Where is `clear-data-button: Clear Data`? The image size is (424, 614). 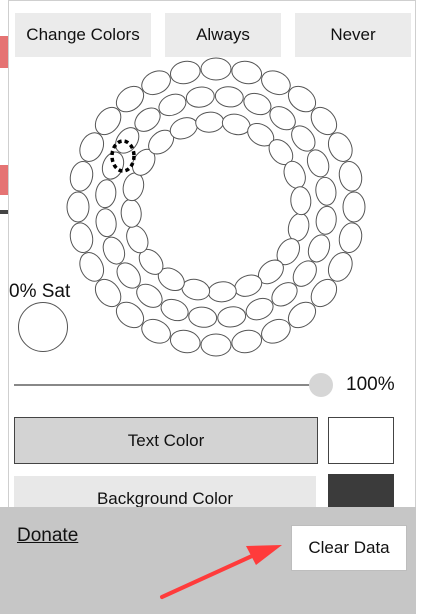 clear-data-button: Clear Data is located at coordinates (349, 548).